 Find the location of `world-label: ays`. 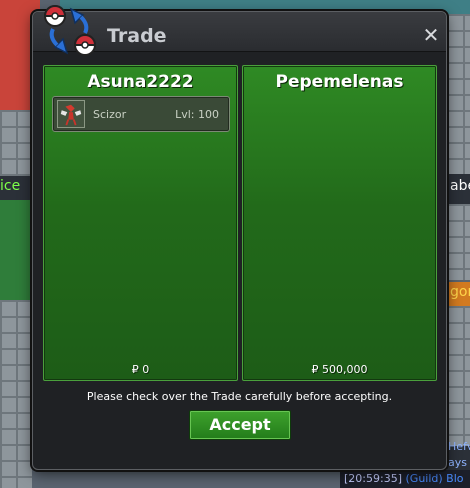

world-label: ays is located at coordinates (457, 462).